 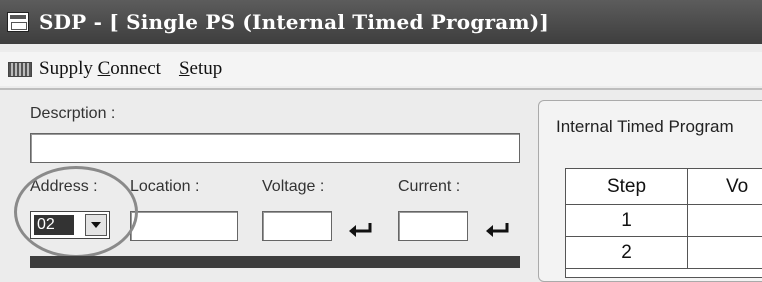 I want to click on program-table: Step Vo 1 0 2 0, so click(x=663, y=223).